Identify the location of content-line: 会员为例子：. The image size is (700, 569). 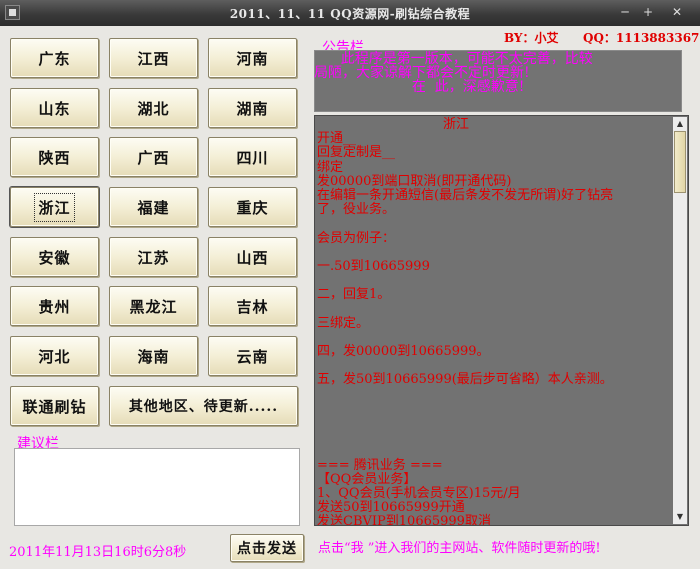
(356, 238).